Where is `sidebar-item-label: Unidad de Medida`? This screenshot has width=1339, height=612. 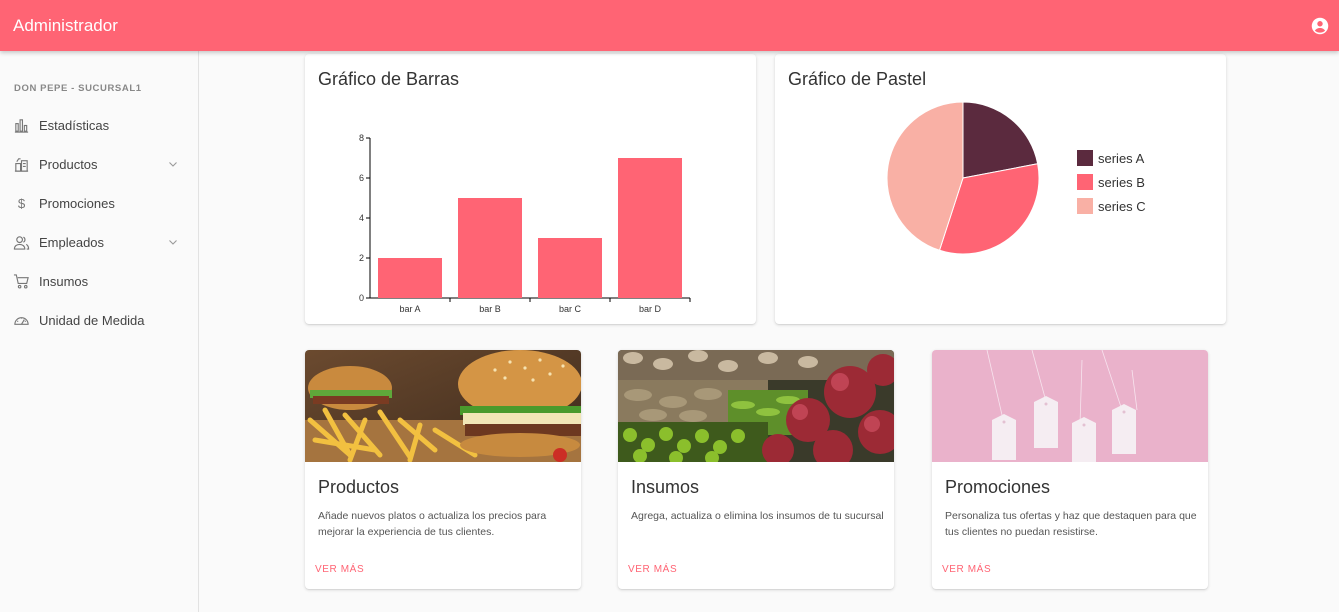
sidebar-item-label: Unidad de Medida is located at coordinates (92, 320).